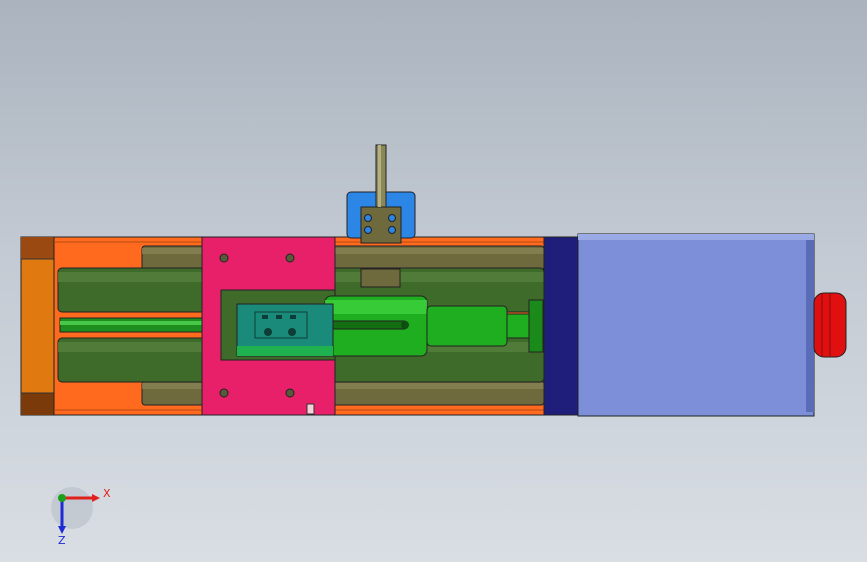 This screenshot has width=867, height=562. I want to click on x-axis-arrow-icon, so click(96, 498).